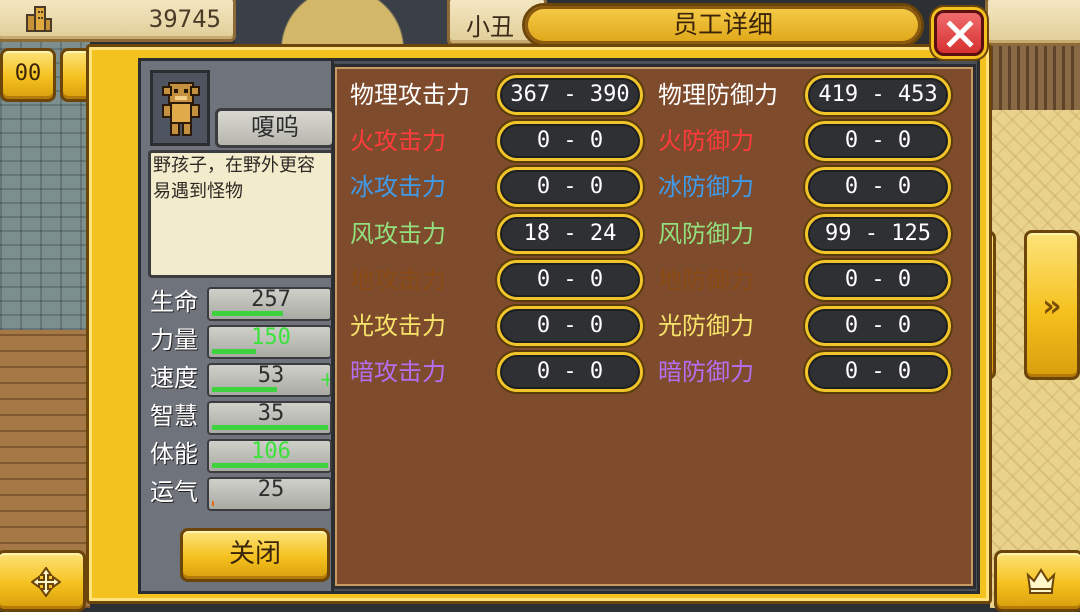  Describe the element at coordinates (184, 19) in the screenshot. I see `money-value: 39745` at that location.